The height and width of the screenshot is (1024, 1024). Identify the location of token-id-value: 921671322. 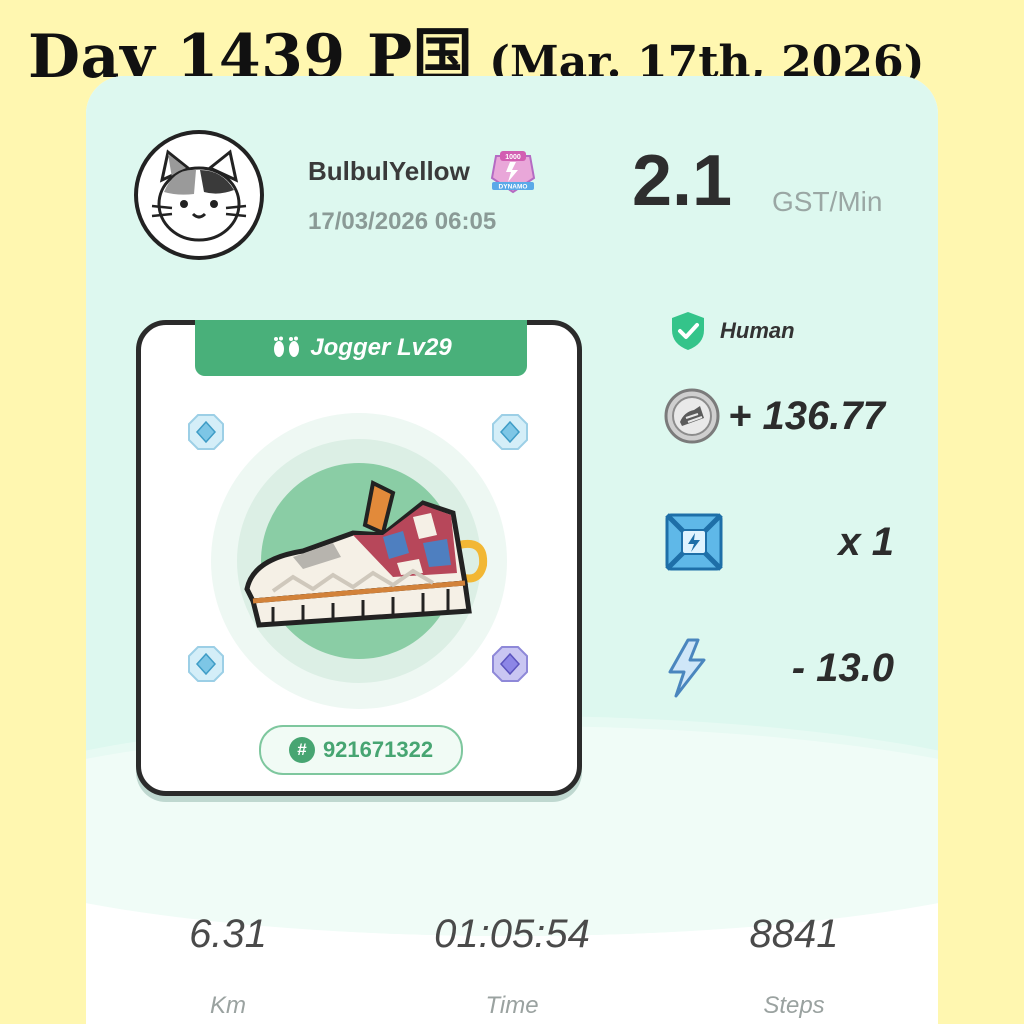
(378, 749).